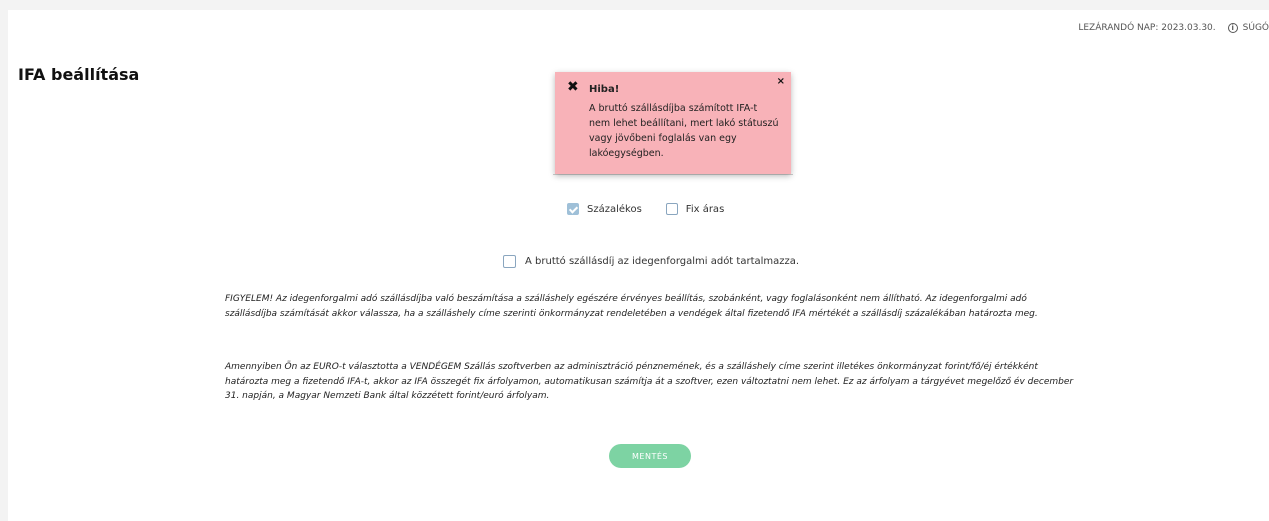 This screenshot has width=1269, height=521. I want to click on option-percent: Százalékos, so click(604, 209).